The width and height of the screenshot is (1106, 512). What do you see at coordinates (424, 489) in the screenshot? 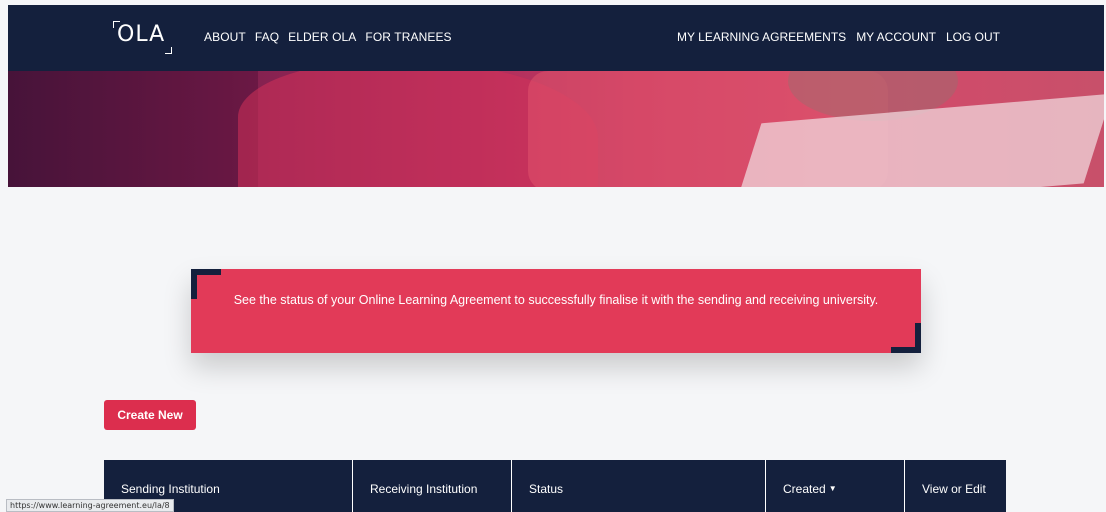
I see `column-header-label: Receiving Institution` at bounding box center [424, 489].